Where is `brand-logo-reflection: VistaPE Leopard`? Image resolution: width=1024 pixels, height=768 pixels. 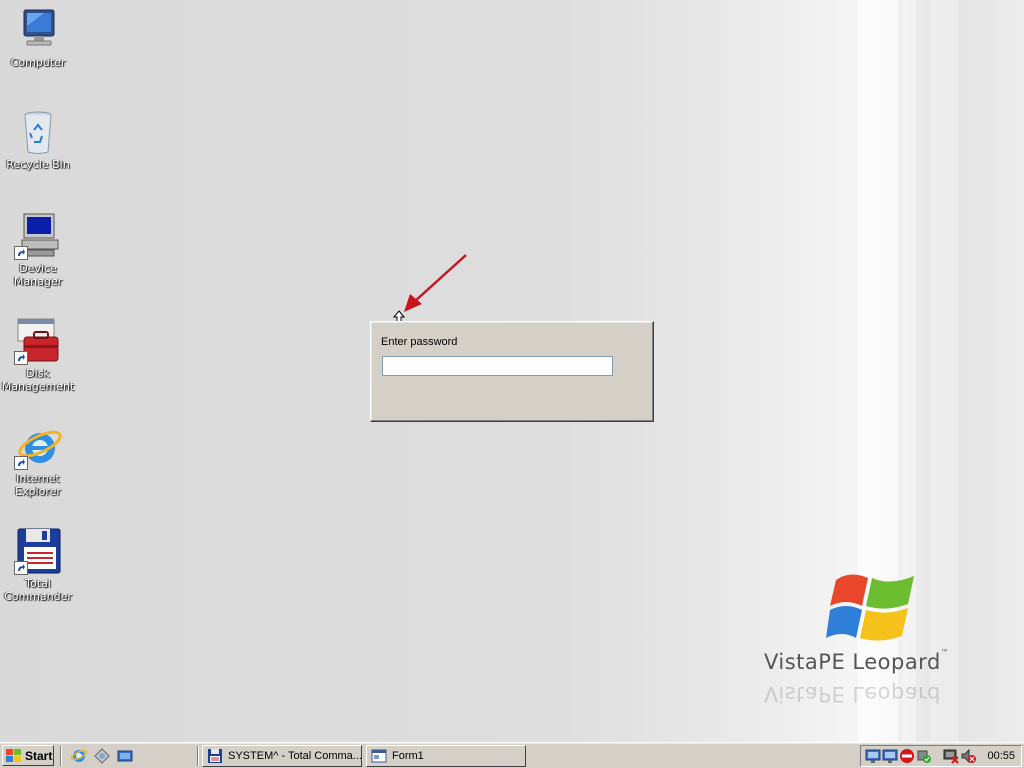
brand-logo-reflection: VistaPE Leopard is located at coordinates (852, 694).